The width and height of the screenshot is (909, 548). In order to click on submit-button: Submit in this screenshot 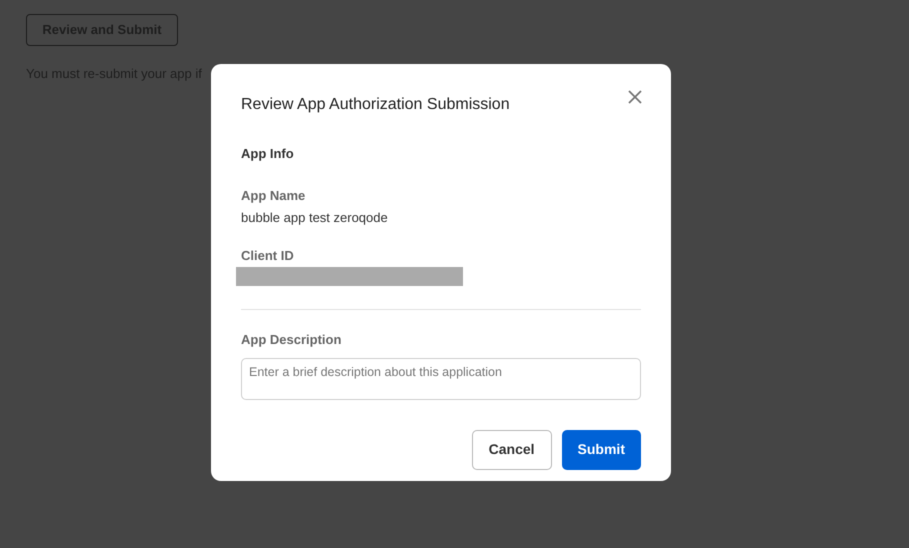, I will do `click(601, 450)`.